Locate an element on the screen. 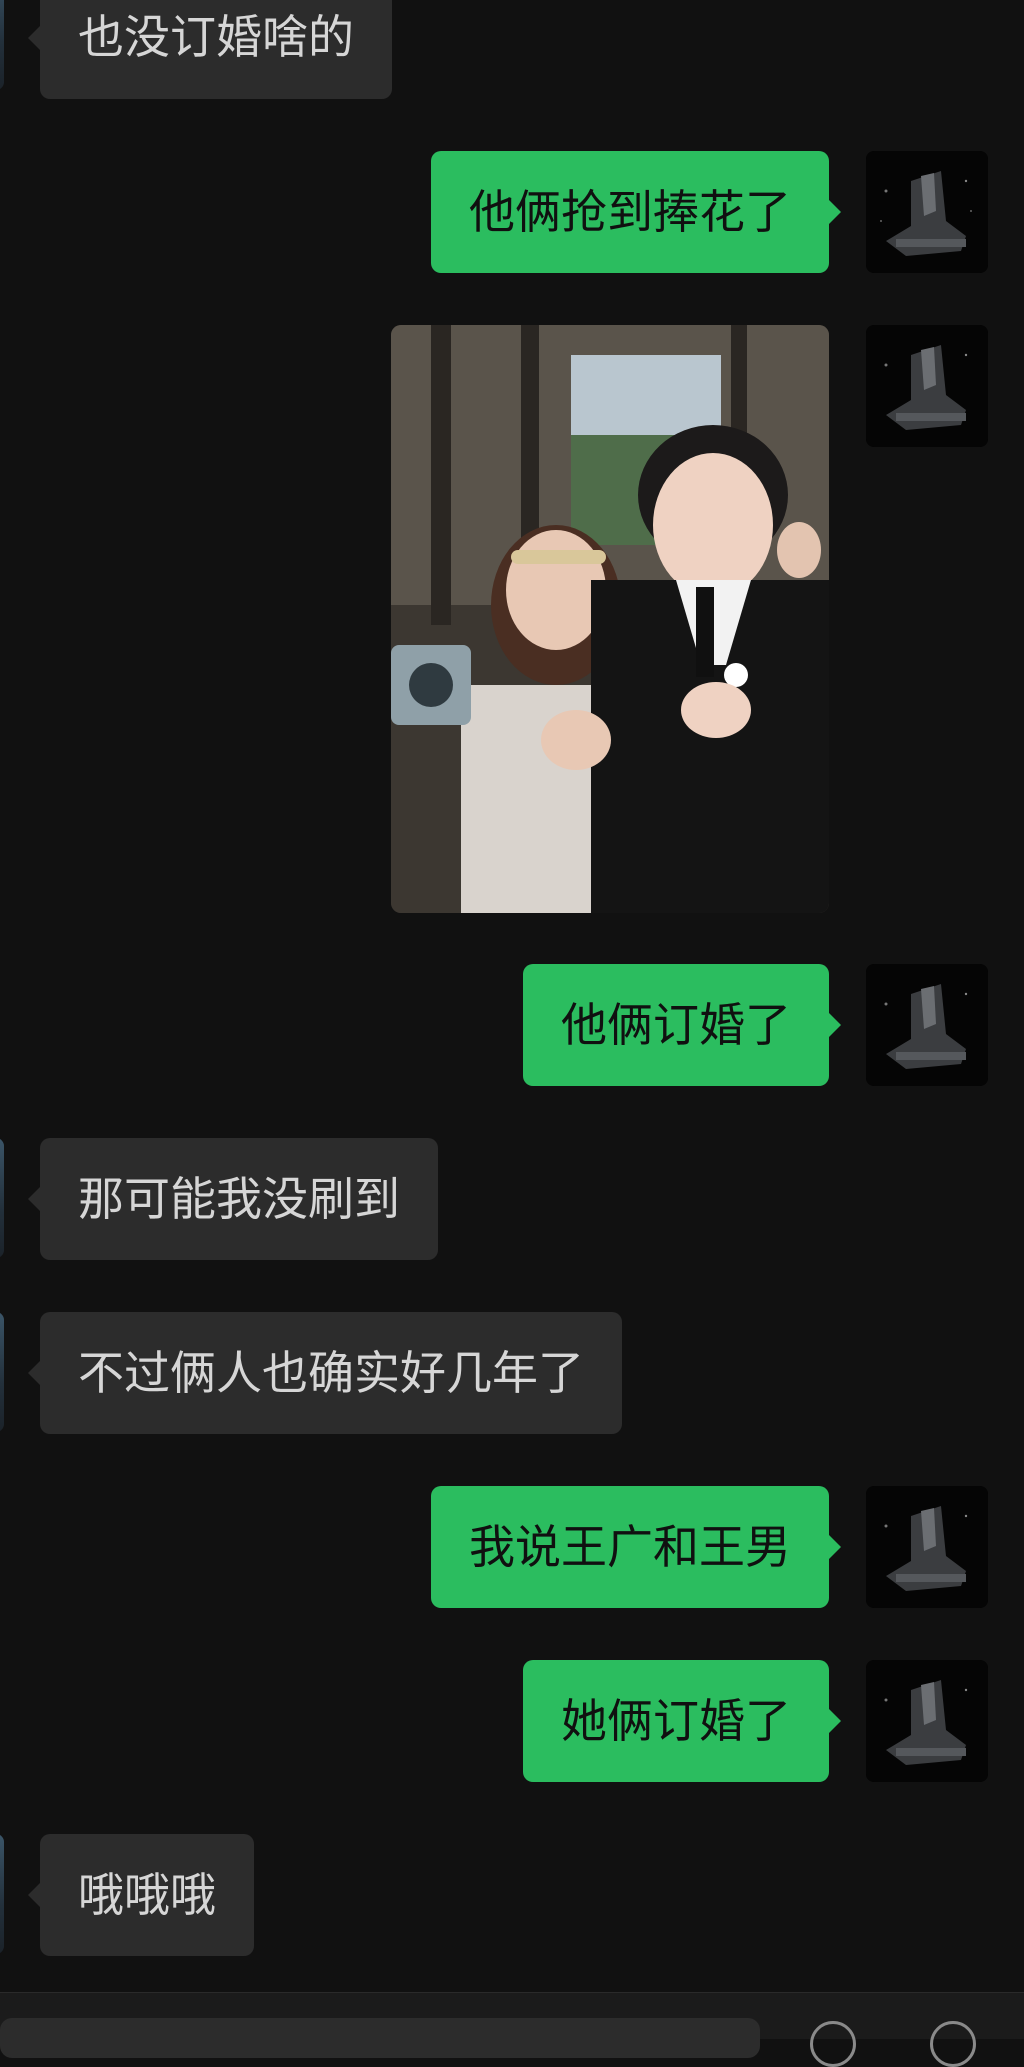 The image size is (1024, 2067). shared-photo is located at coordinates (610, 619).